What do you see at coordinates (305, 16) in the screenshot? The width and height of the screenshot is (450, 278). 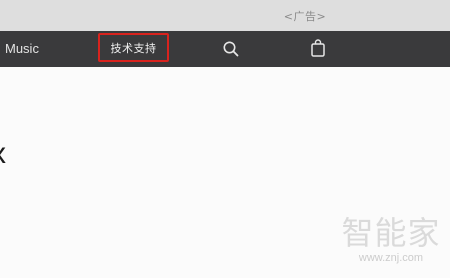 I see `ad-label: <广告>` at bounding box center [305, 16].